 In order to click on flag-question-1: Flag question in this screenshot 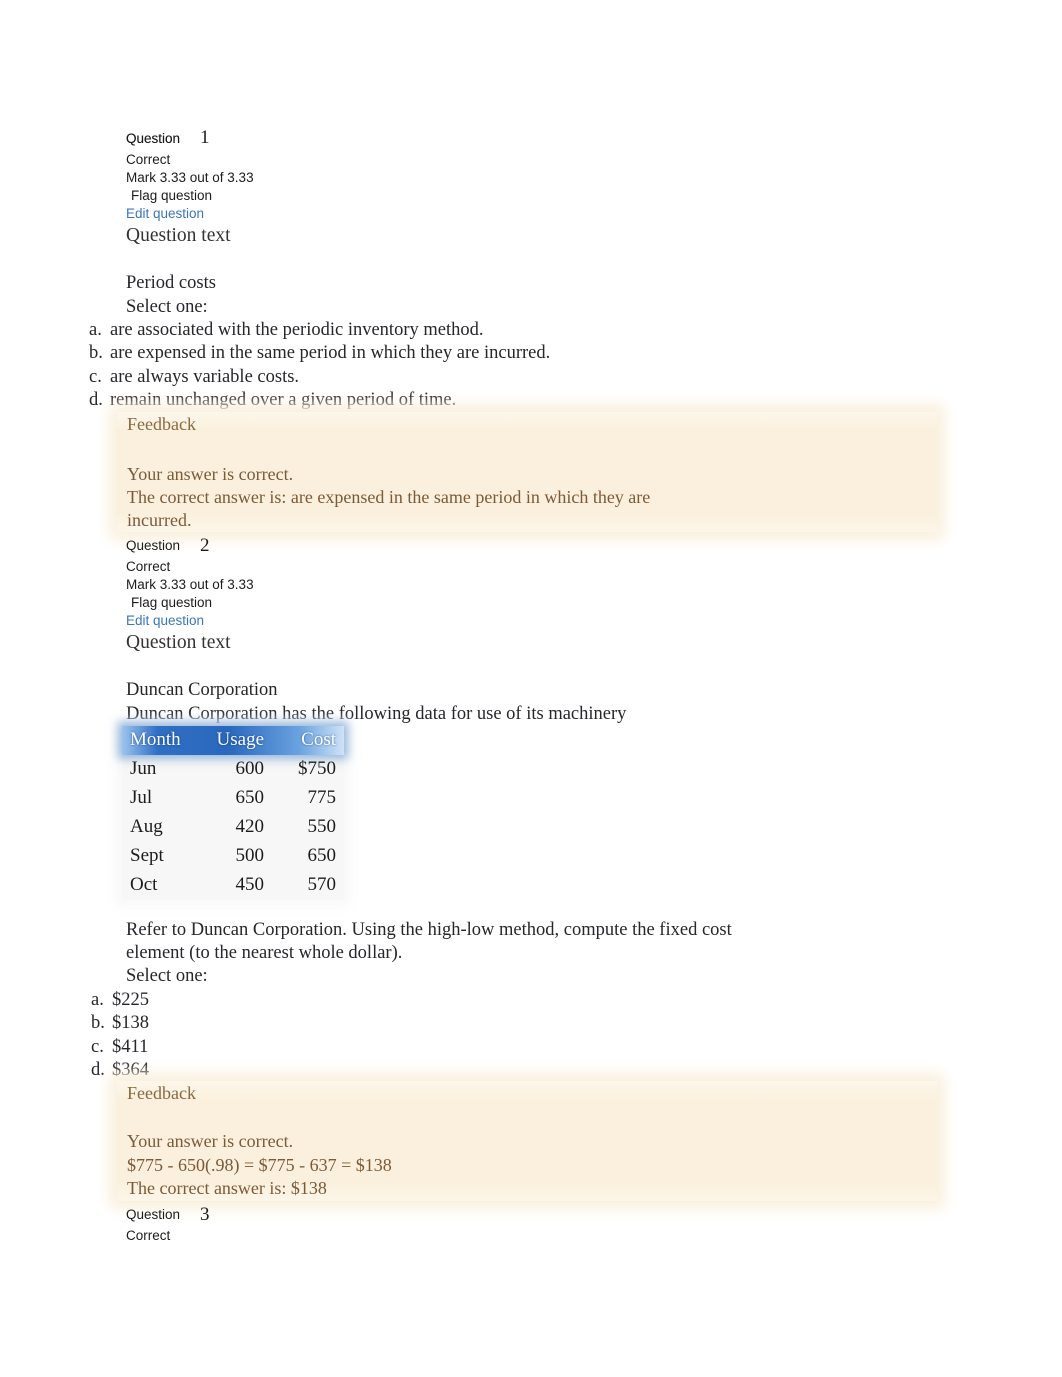, I will do `click(171, 196)`.